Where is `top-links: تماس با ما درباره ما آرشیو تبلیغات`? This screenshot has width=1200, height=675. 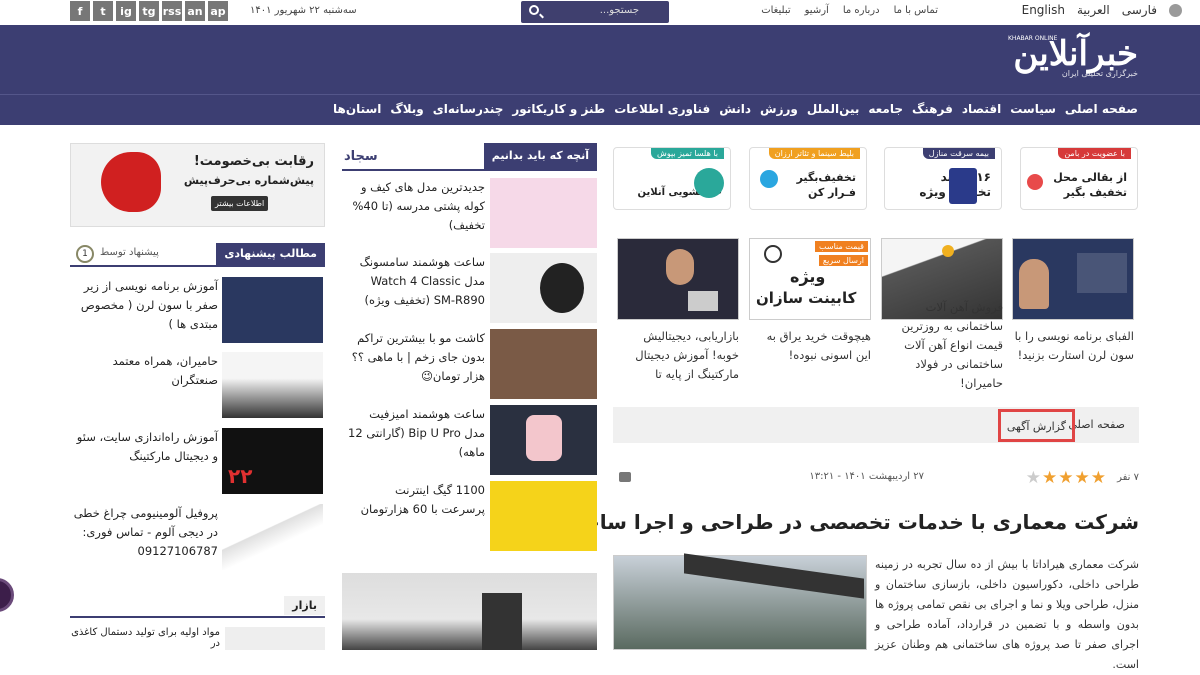 top-links: تماس با ما درباره ما آرشیو تبلیغات is located at coordinates (849, 10).